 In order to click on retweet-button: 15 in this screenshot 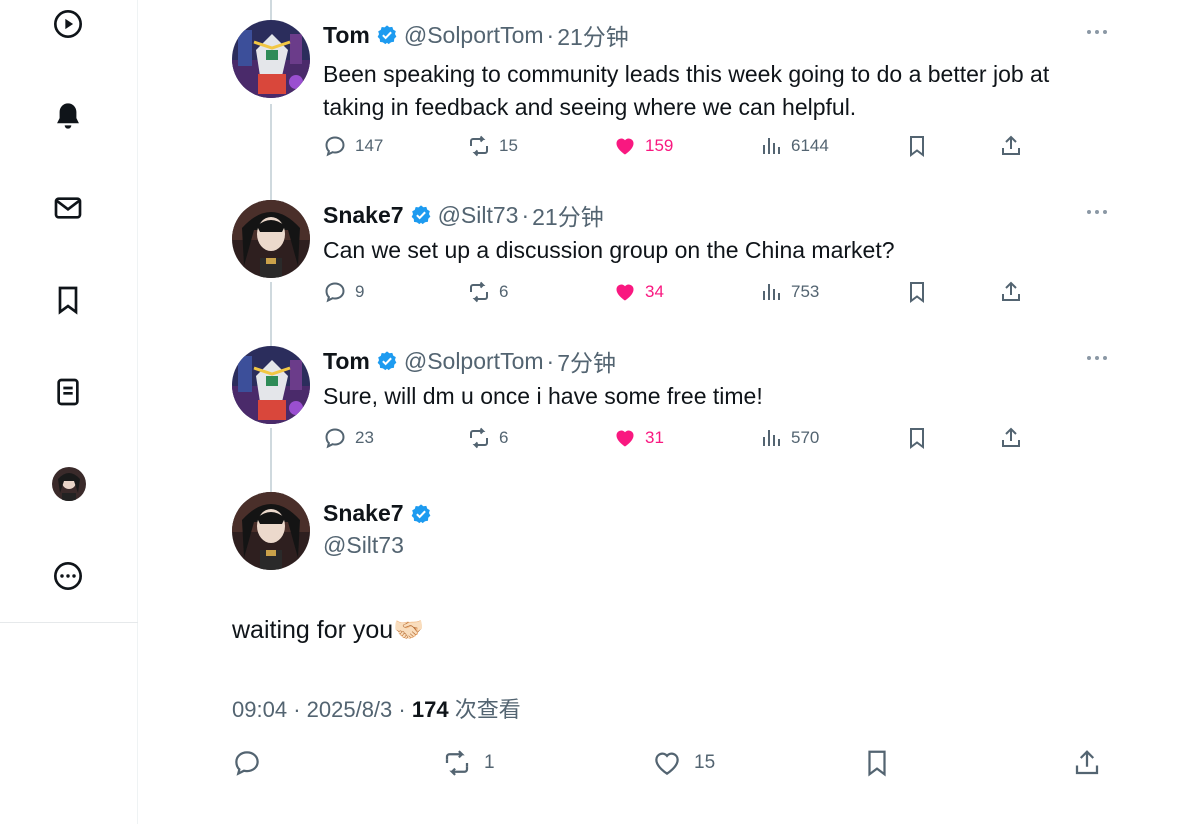, I will do `click(492, 146)`.